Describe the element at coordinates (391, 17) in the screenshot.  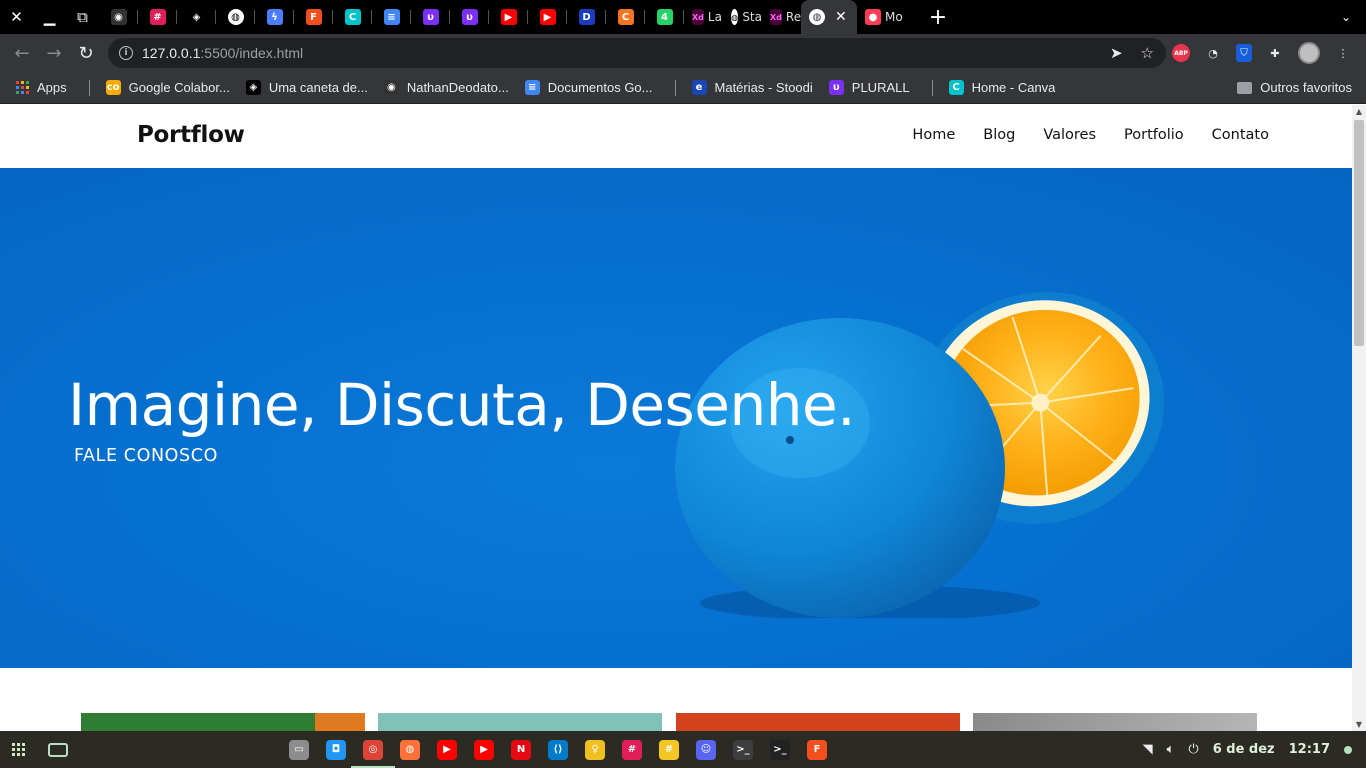
I see `tab-pinned: ≡` at that location.